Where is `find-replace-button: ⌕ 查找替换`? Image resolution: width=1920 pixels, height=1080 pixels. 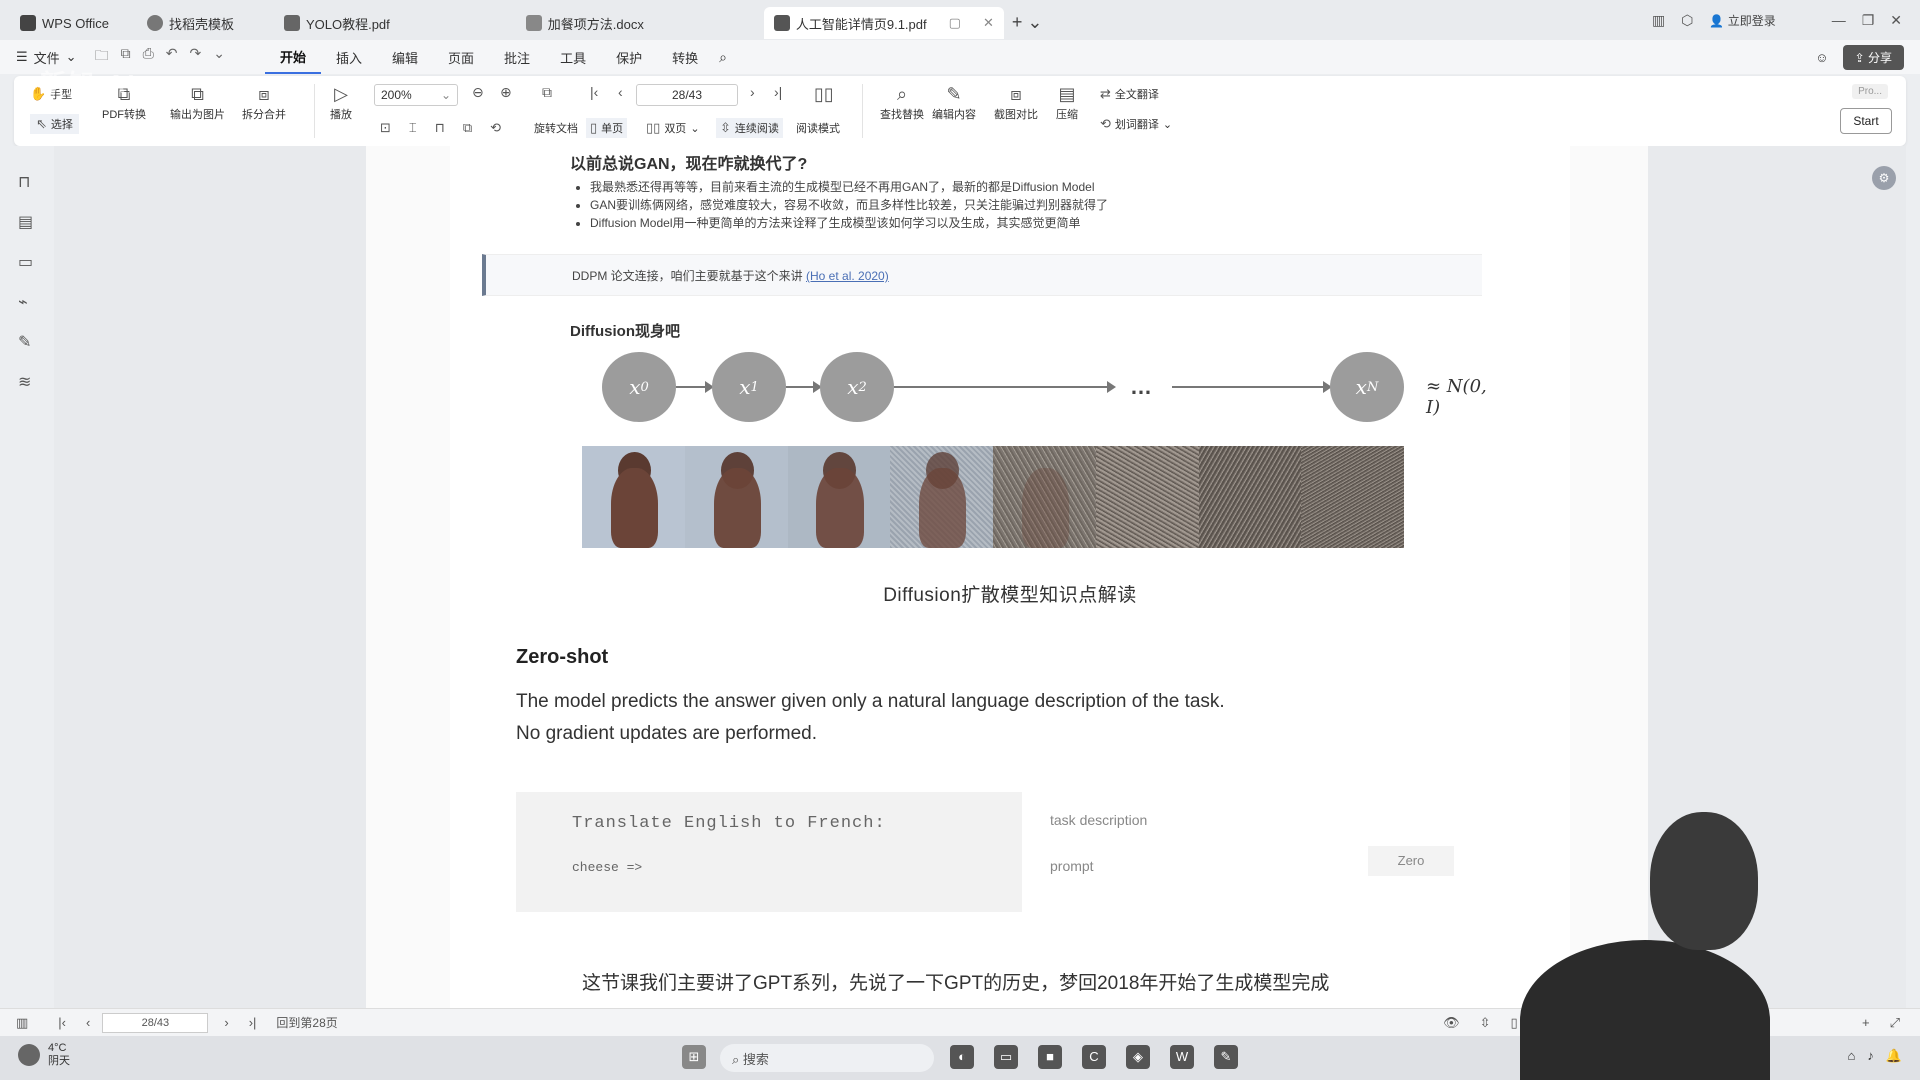
find-replace-button: ⌕ 查找替换 is located at coordinates (902, 102).